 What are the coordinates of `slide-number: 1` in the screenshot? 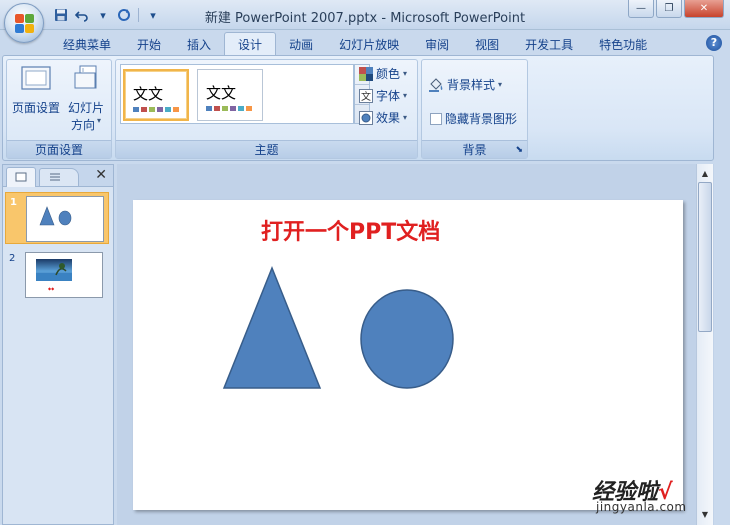 It's located at (13, 202).